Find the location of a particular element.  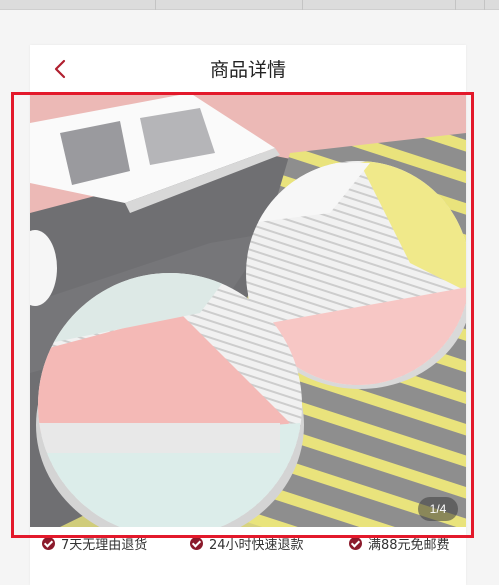

promise-label: 7天无理由退货 is located at coordinates (104, 545).